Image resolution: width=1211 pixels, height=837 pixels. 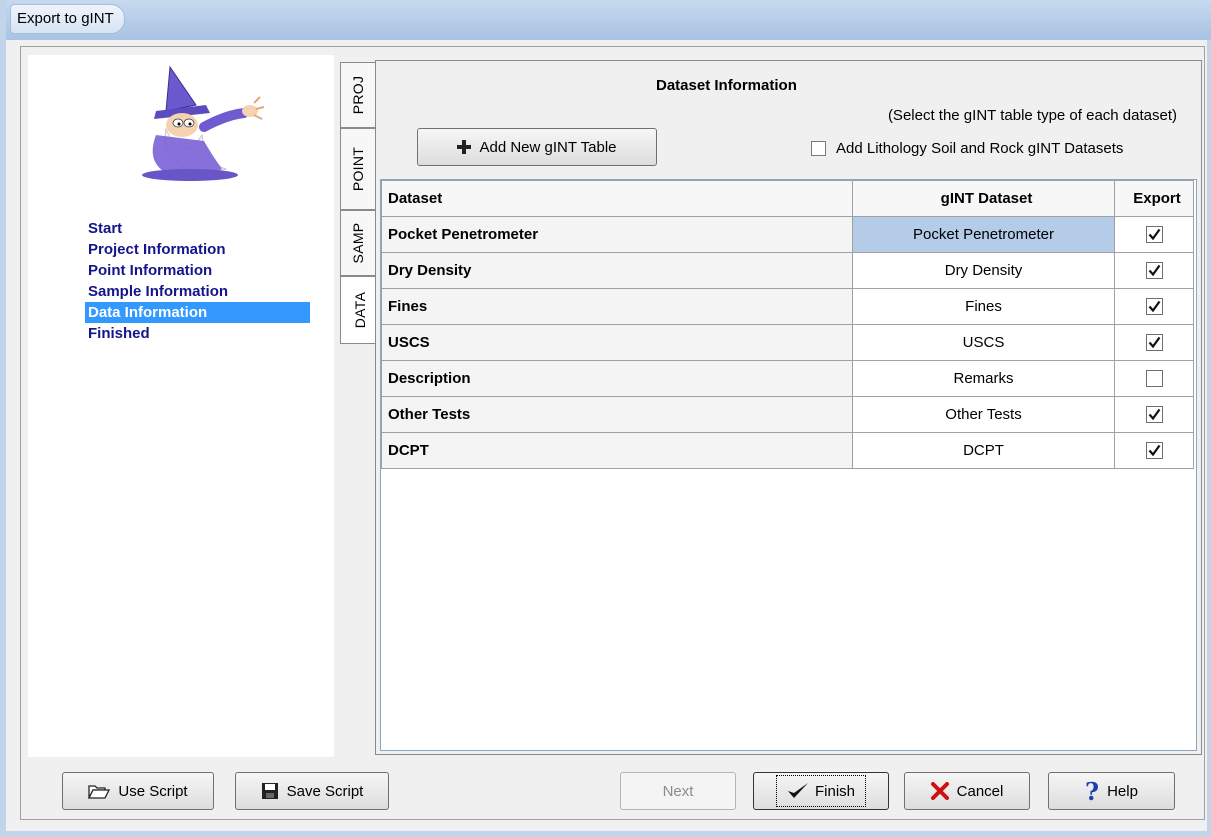 I want to click on title-bar: Export to gINT, so click(x=608, y=20).